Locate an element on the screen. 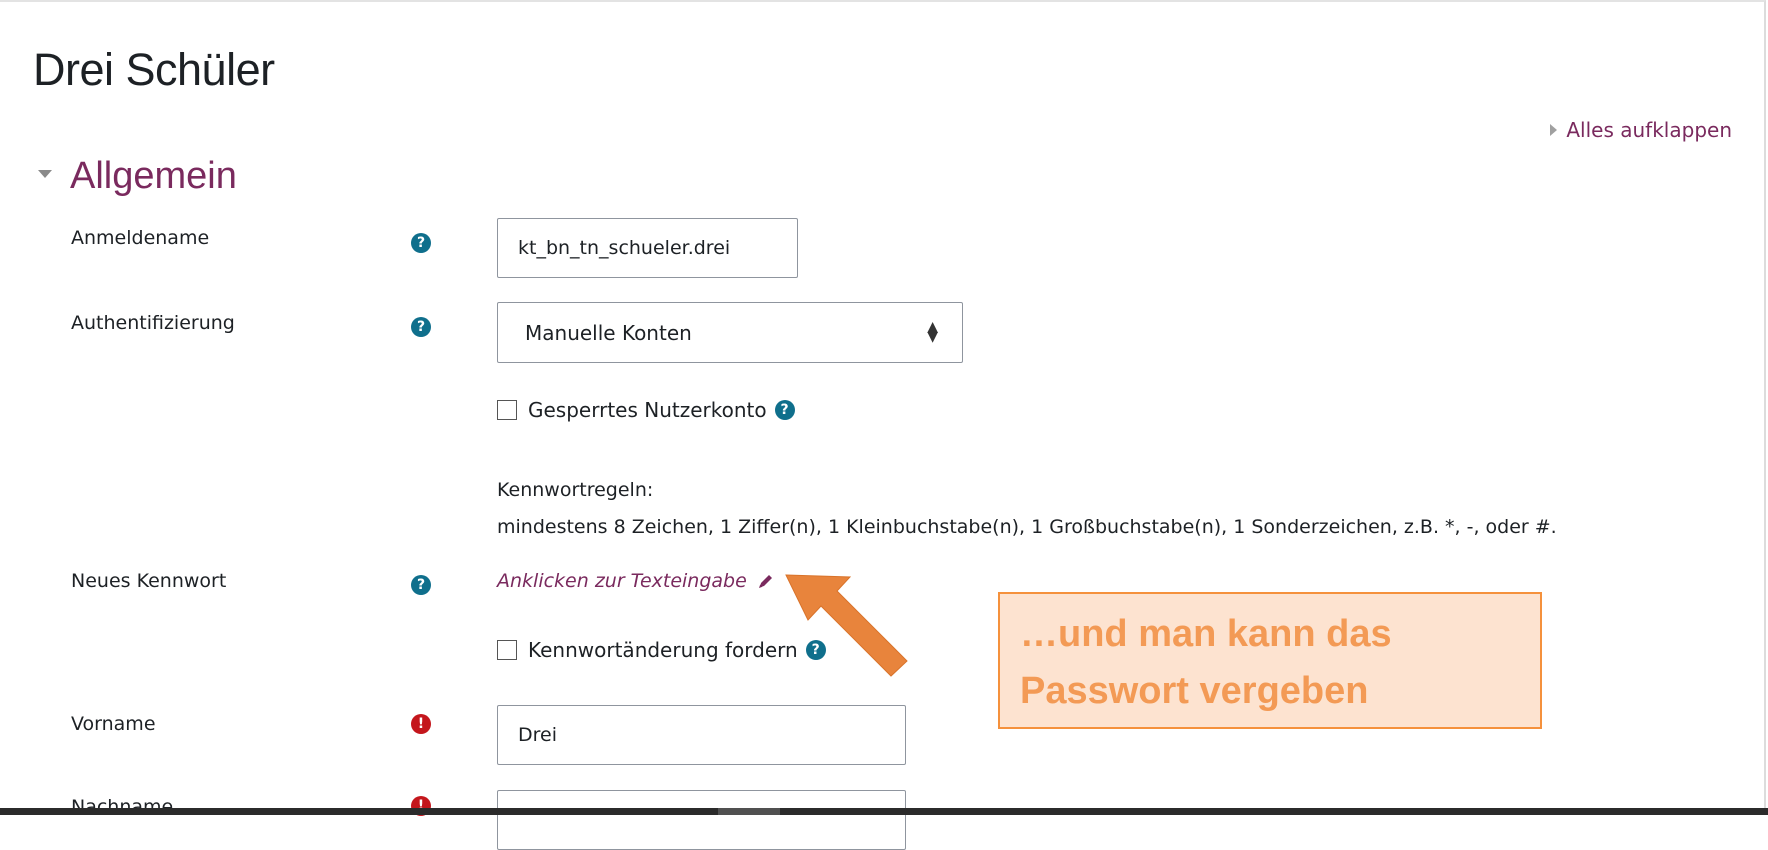 This screenshot has height=850, width=1768. bottom-bar-highlight is located at coordinates (749, 811).